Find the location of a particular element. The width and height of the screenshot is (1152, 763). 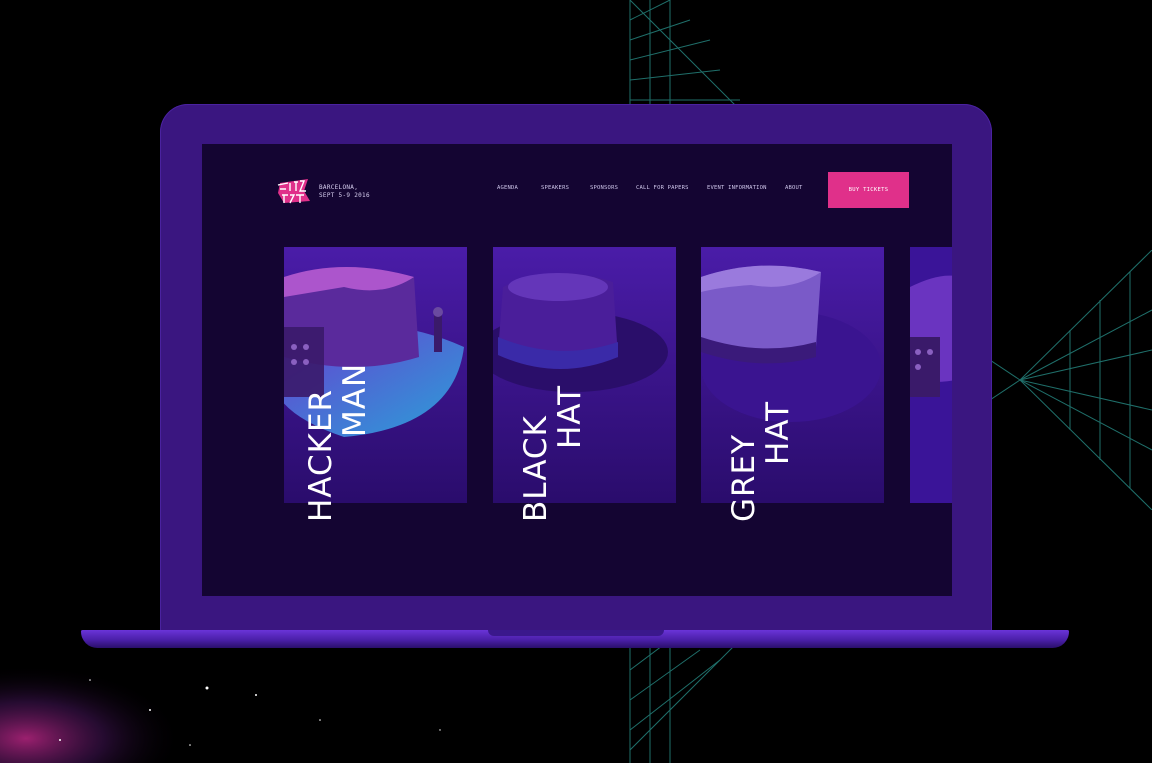

nav-item-sponsors: SPONSORS is located at coordinates (604, 188).